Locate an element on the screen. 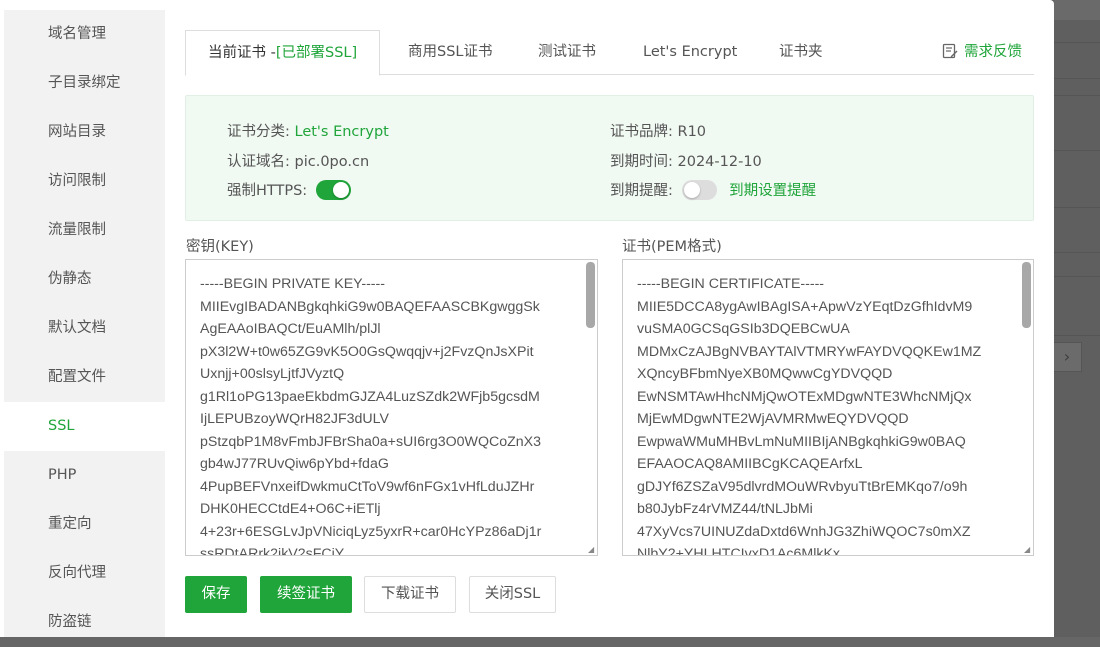  sidebar-item-reverse-proxy: 反向代理 is located at coordinates (84, 573).